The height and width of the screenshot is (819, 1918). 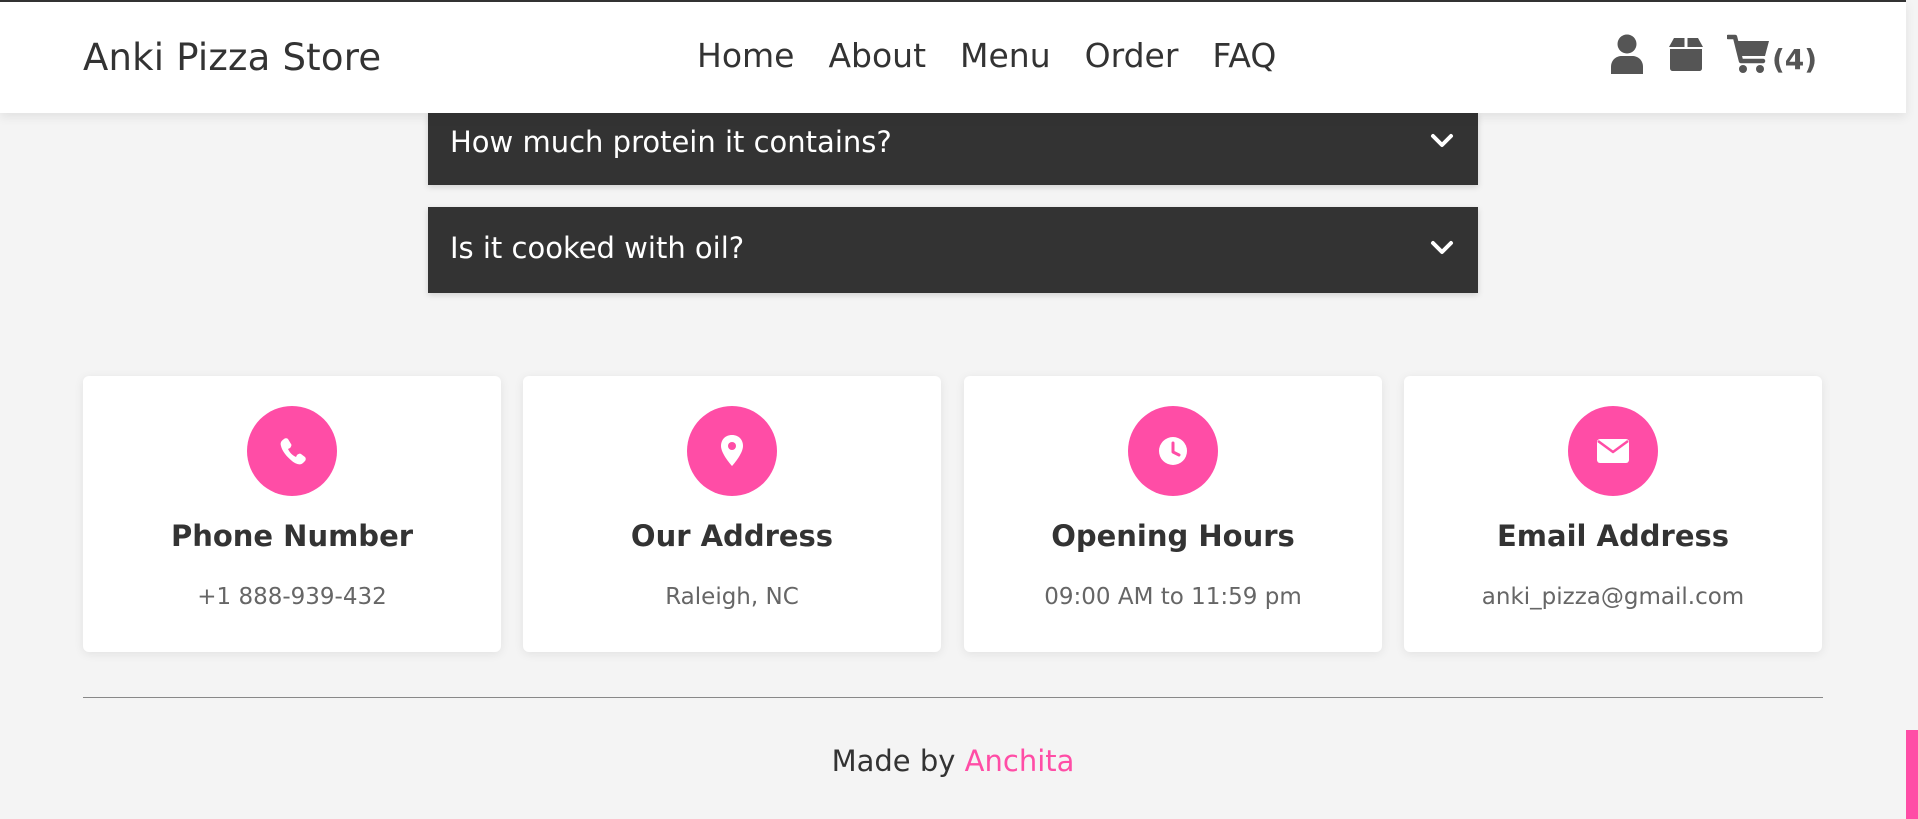 I want to click on phone-icon, so click(x=292, y=451).